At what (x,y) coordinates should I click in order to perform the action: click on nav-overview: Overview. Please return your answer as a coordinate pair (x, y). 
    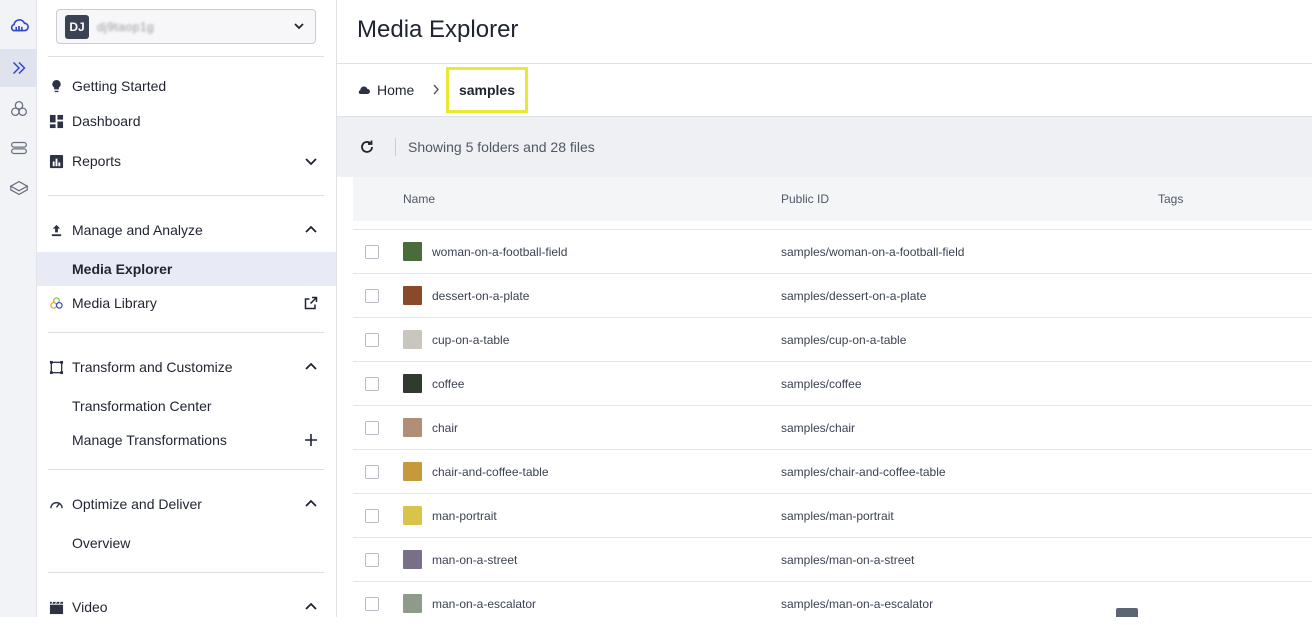
    Looking at the image, I should click on (186, 543).